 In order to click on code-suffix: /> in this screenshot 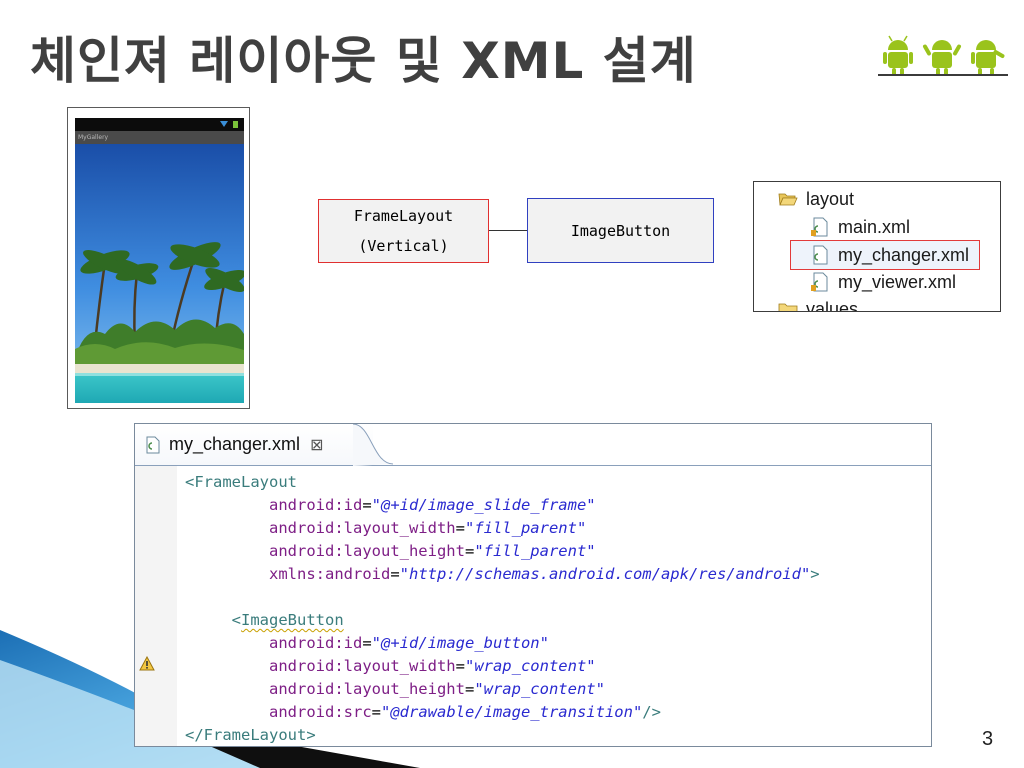, I will do `click(651, 712)`.